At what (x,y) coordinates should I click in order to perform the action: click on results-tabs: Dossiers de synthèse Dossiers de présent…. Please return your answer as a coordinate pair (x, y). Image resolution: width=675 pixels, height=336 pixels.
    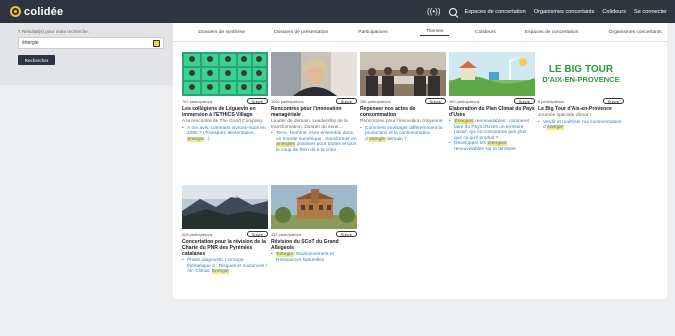
    Looking at the image, I should click on (420, 32).